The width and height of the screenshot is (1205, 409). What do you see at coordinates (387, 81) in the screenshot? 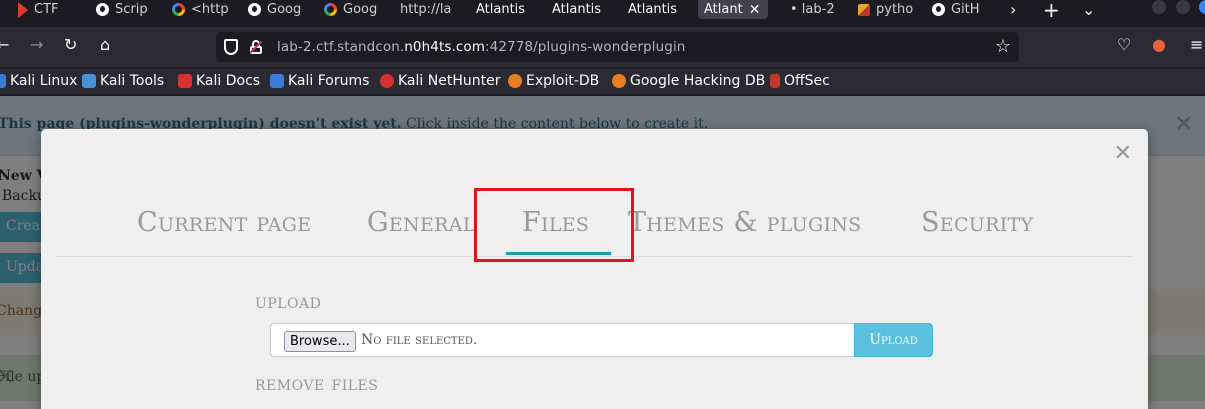
I see `nethunter-icon` at bounding box center [387, 81].